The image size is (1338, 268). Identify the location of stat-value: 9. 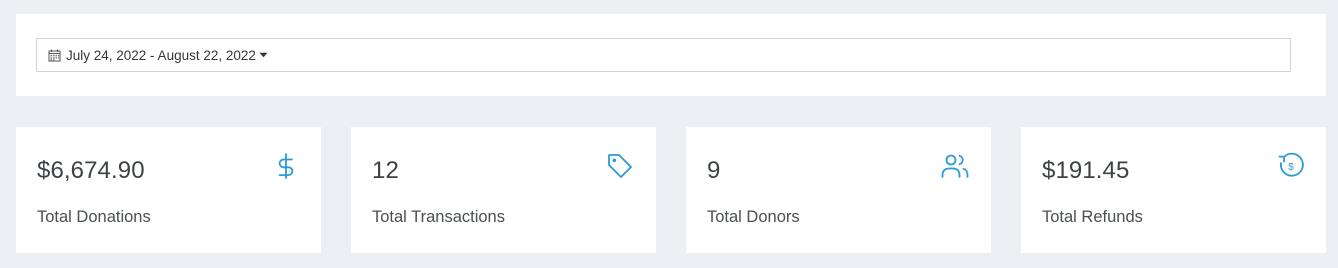
(714, 170).